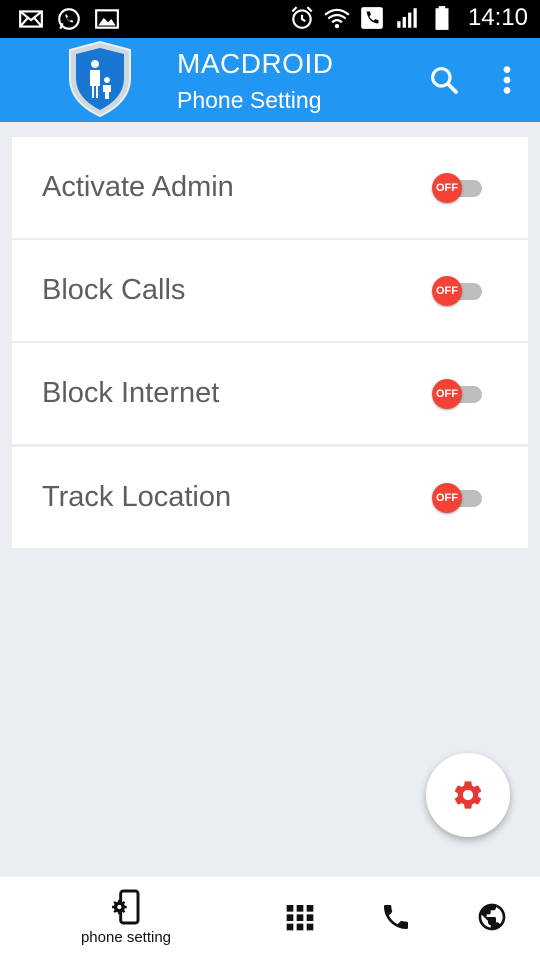 Image resolution: width=540 pixels, height=960 pixels. What do you see at coordinates (270, 393) in the screenshot?
I see `setting-row-block-internet: Block Internet OFF` at bounding box center [270, 393].